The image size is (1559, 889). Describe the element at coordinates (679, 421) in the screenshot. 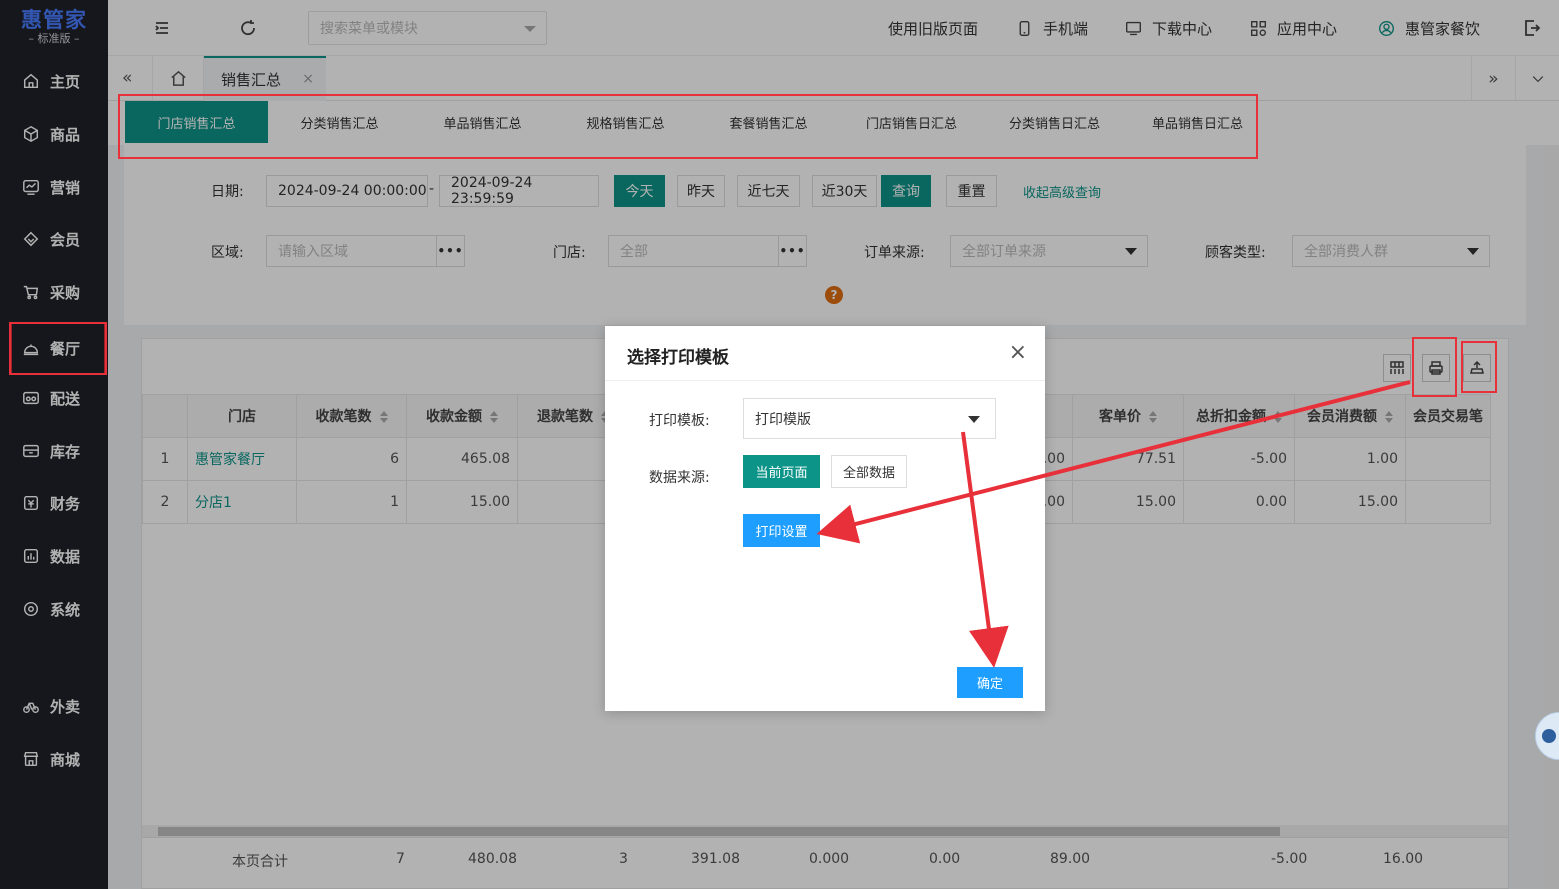

I see `template-label: 打印模板:` at that location.